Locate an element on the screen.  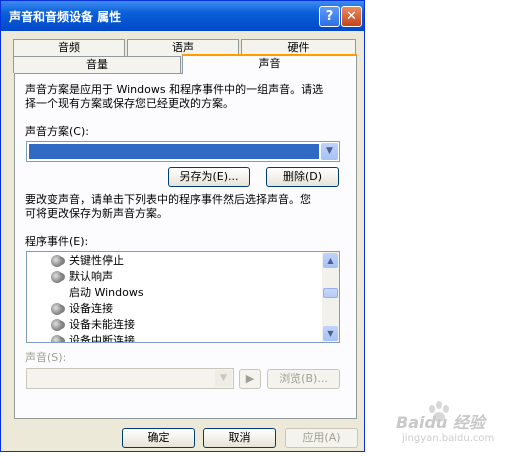
scheme-selection is located at coordinates (174, 151).